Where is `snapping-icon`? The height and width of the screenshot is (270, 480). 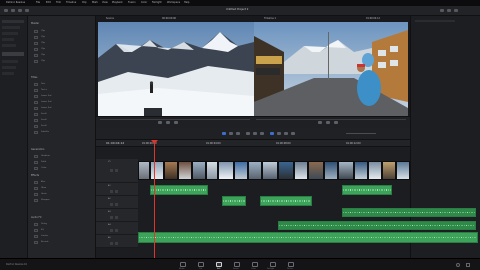 snapping-icon is located at coordinates (272, 133).